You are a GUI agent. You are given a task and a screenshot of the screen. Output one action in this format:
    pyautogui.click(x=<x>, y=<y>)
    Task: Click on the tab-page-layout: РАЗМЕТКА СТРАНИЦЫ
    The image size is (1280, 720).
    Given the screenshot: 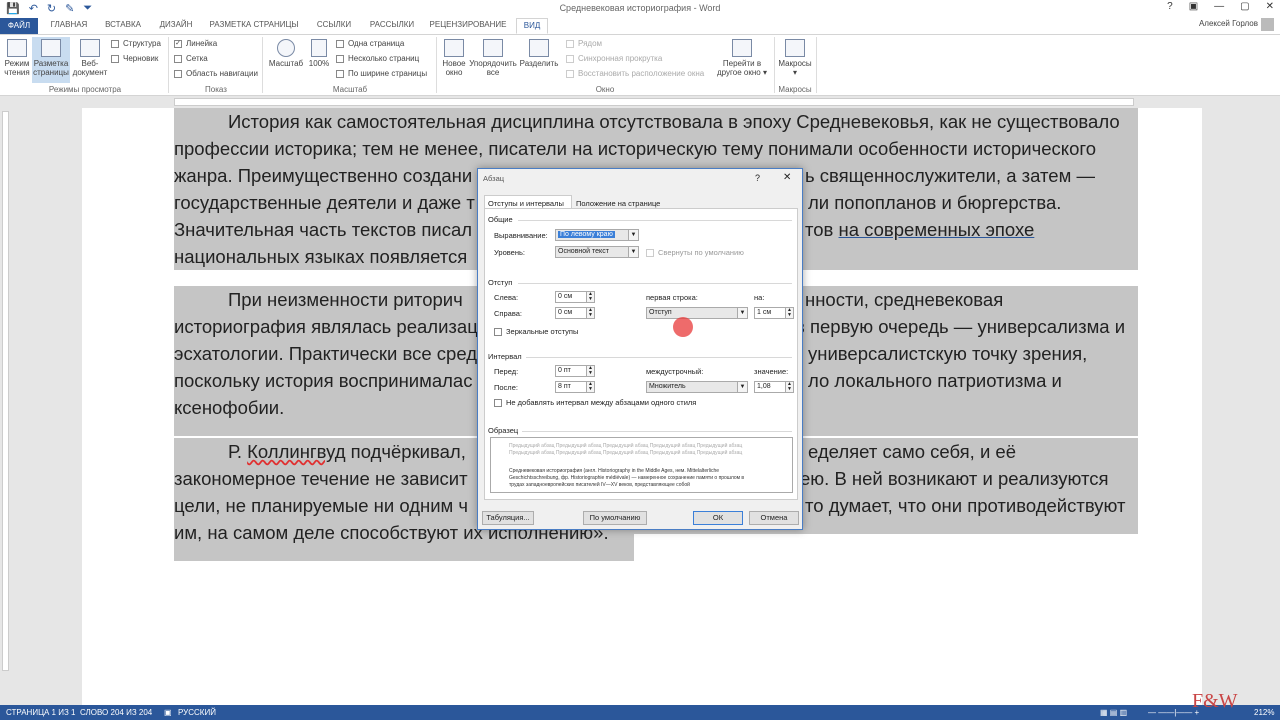 What is the action you would take?
    pyautogui.click(x=254, y=26)
    